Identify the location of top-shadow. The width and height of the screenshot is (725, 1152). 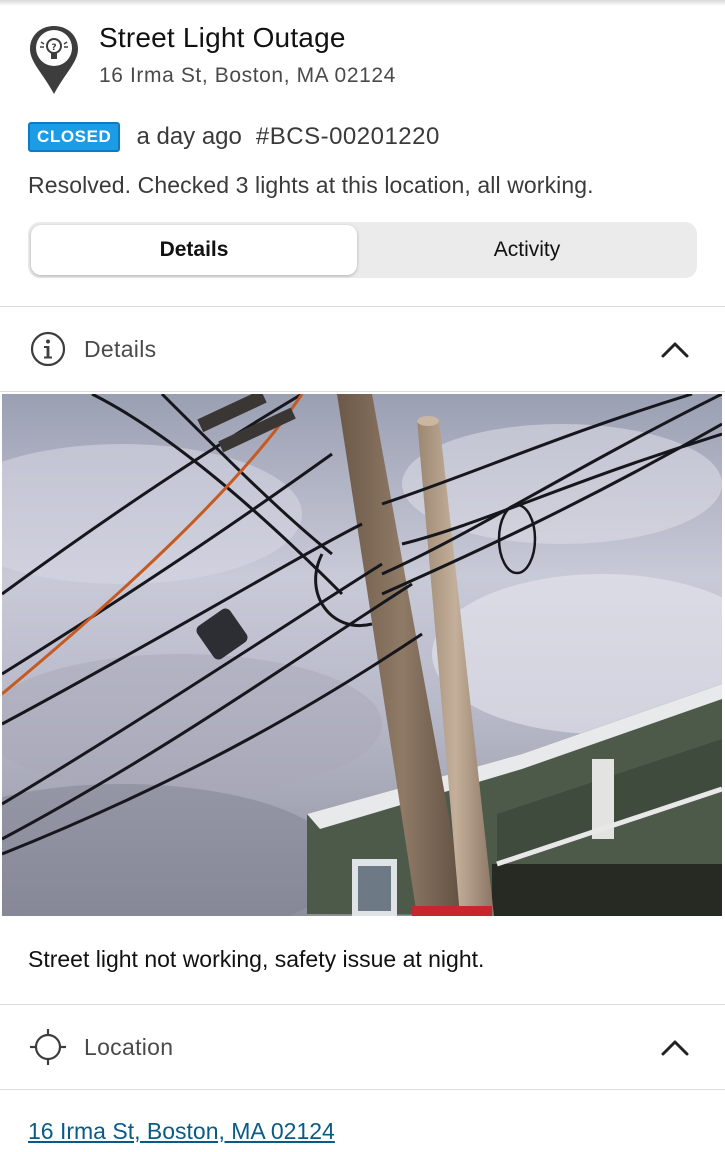
(362, 3).